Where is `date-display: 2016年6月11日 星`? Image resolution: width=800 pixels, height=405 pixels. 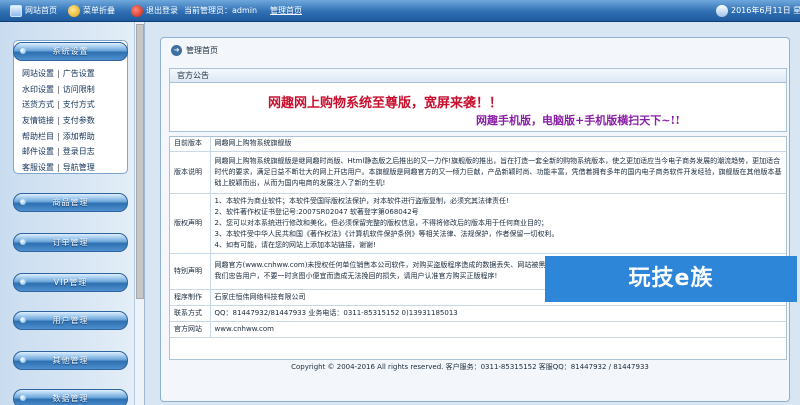
date-display: 2016年6月11日 星 is located at coordinates (758, 11).